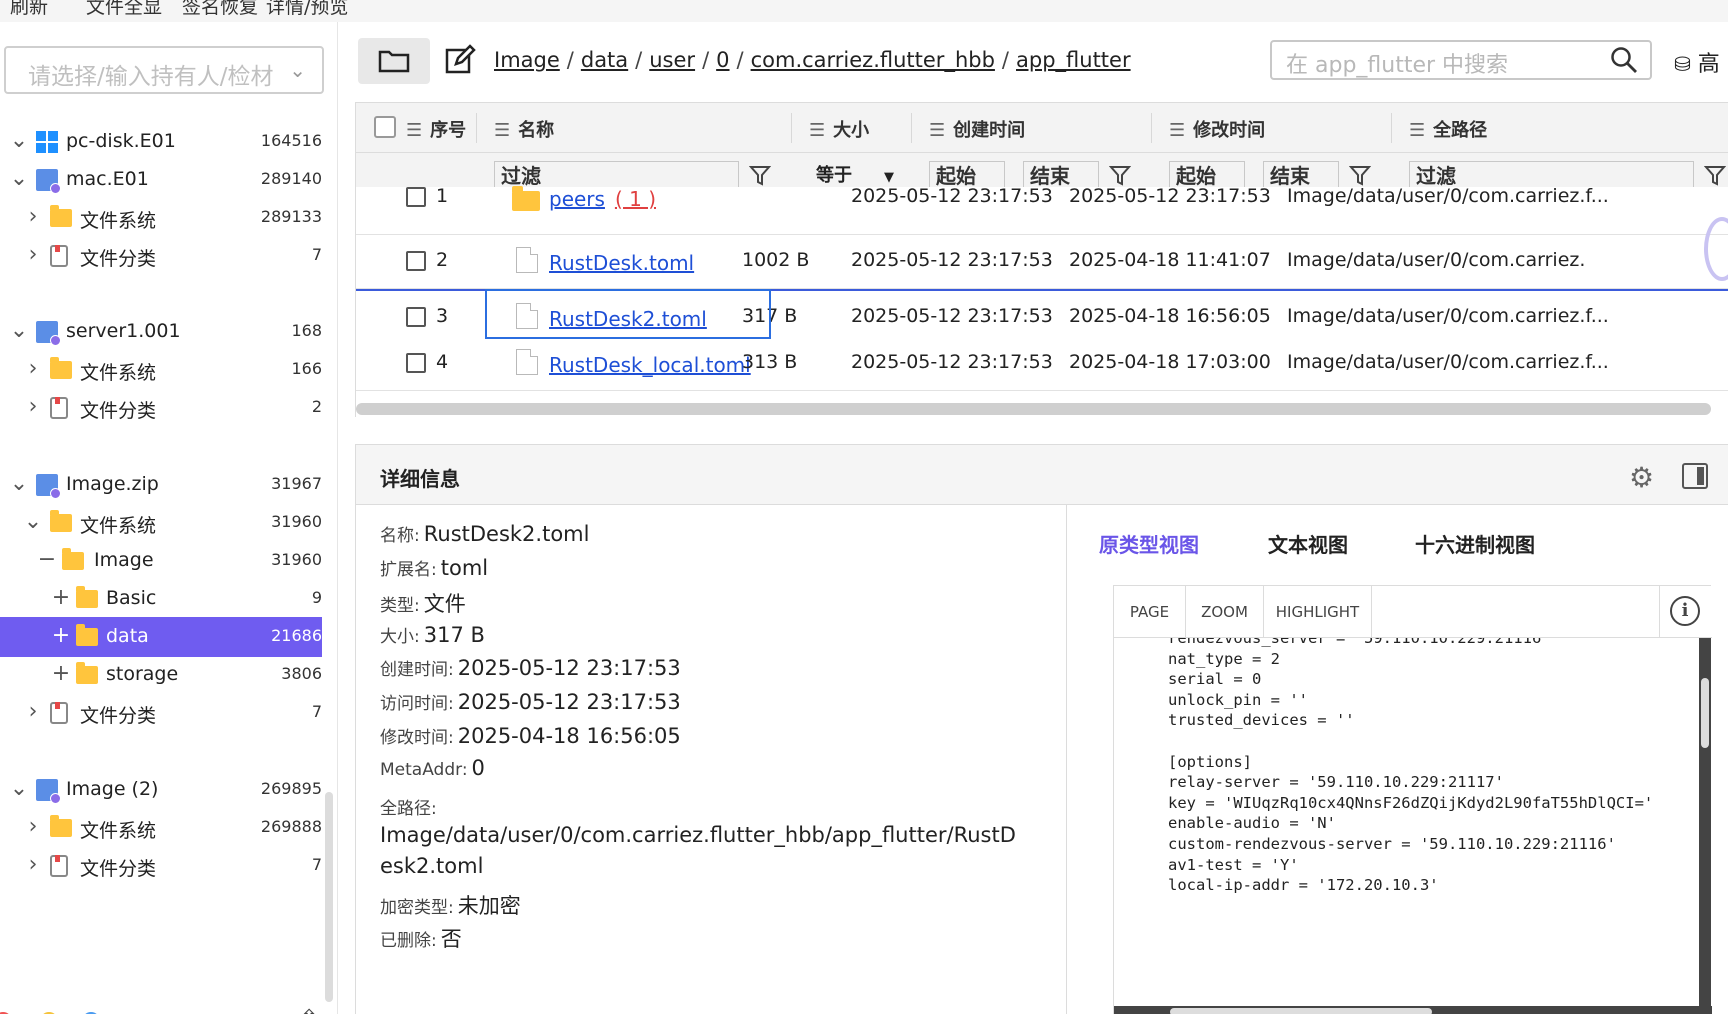  What do you see at coordinates (1150, 612) in the screenshot?
I see `page-button: PAGE` at bounding box center [1150, 612].